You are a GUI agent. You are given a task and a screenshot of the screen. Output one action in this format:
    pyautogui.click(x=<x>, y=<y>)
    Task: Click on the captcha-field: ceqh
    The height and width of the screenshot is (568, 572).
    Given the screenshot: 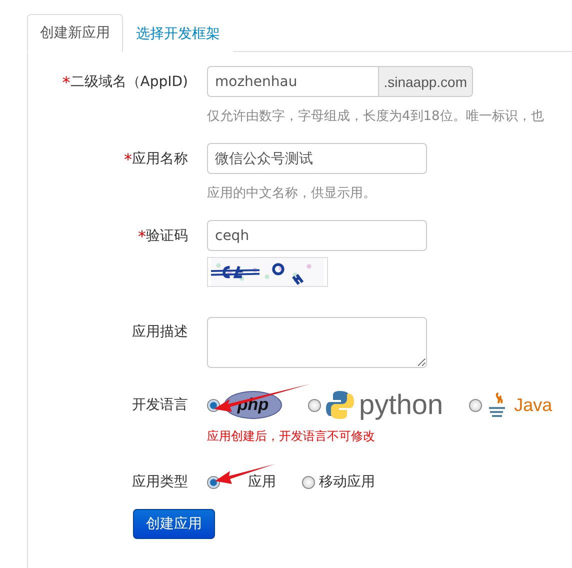 What is the action you would take?
    pyautogui.click(x=317, y=235)
    